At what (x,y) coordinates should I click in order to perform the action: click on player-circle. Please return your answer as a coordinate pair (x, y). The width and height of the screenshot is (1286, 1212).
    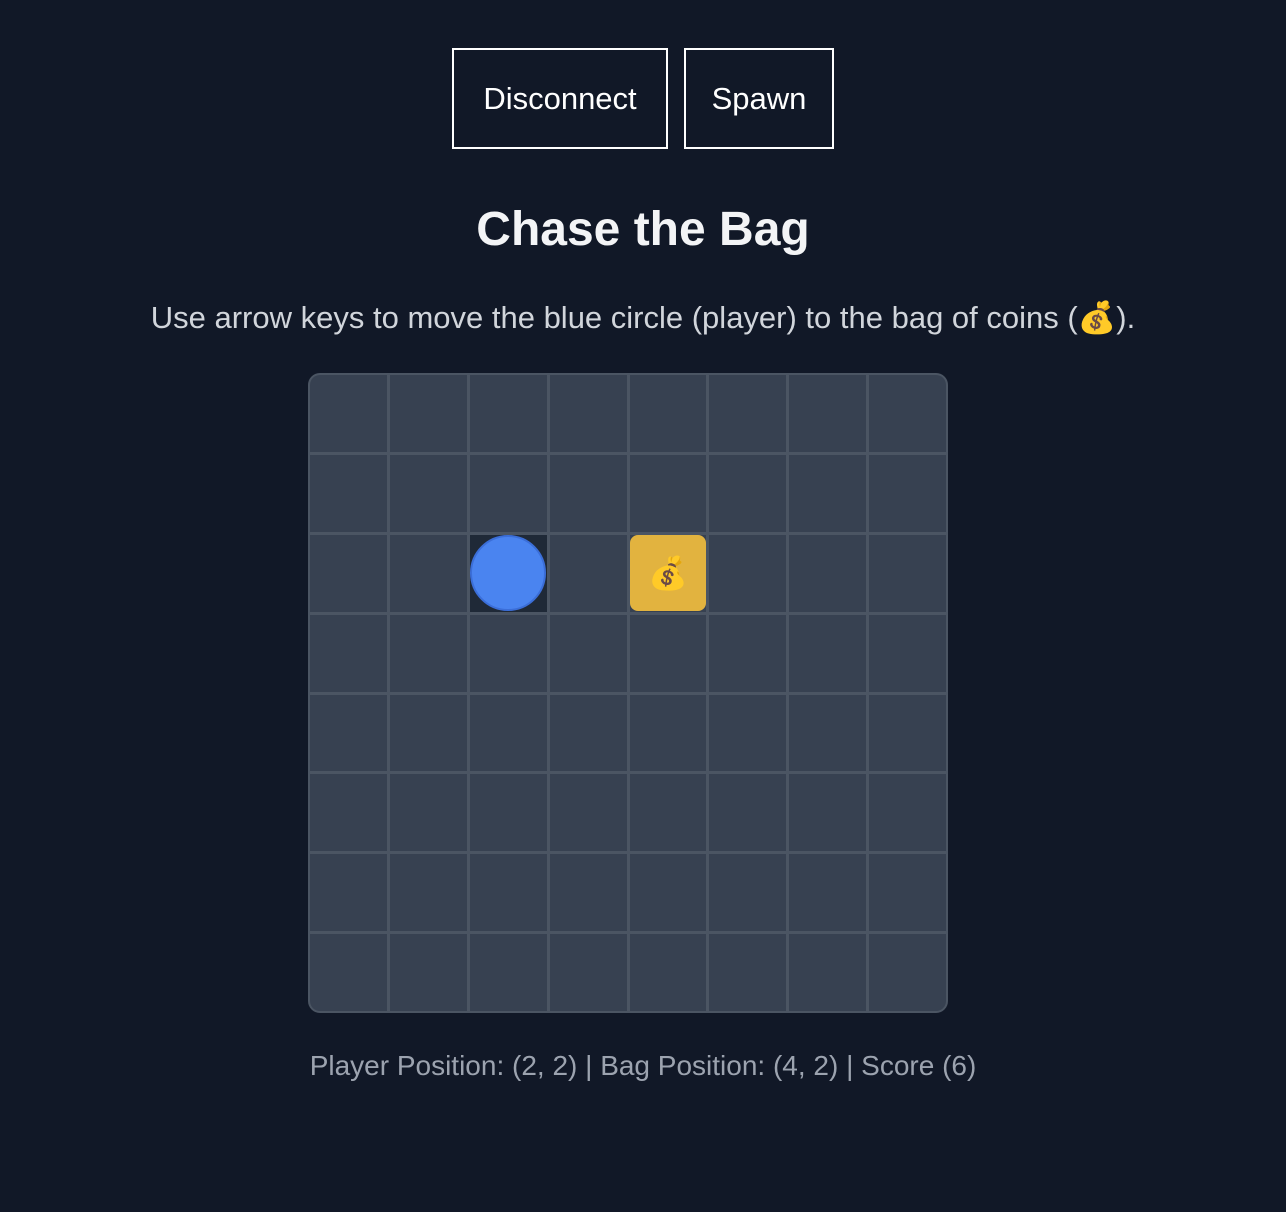
    Looking at the image, I should click on (508, 573).